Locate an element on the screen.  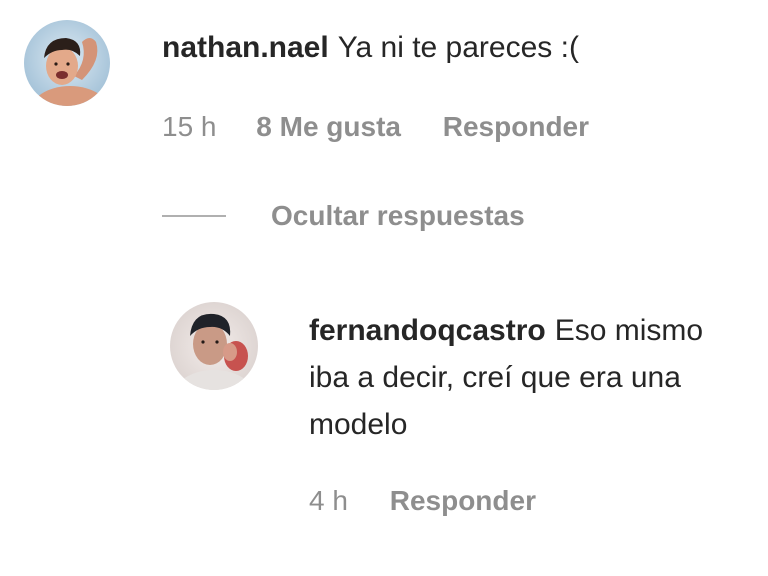
hide-replies-button: Ocultar respuestas is located at coordinates (343, 216).